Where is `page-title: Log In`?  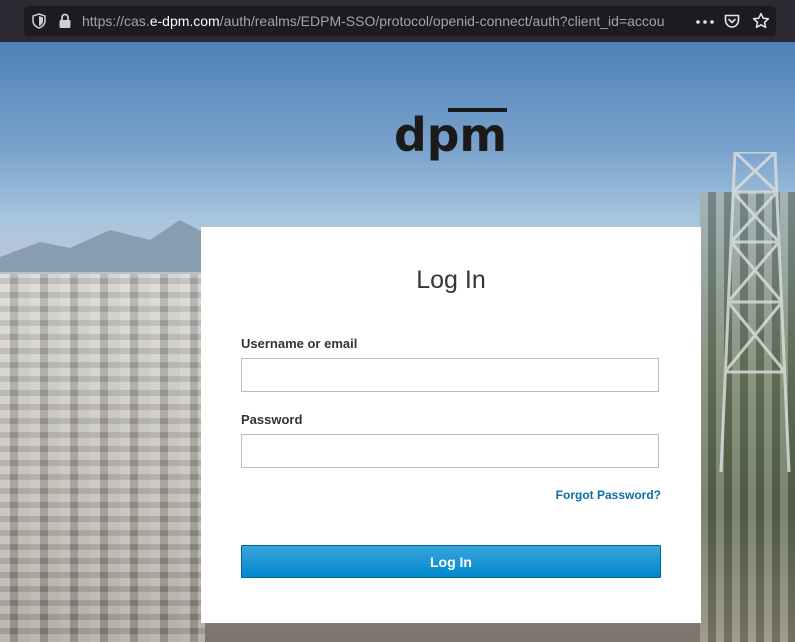 page-title: Log In is located at coordinates (451, 280).